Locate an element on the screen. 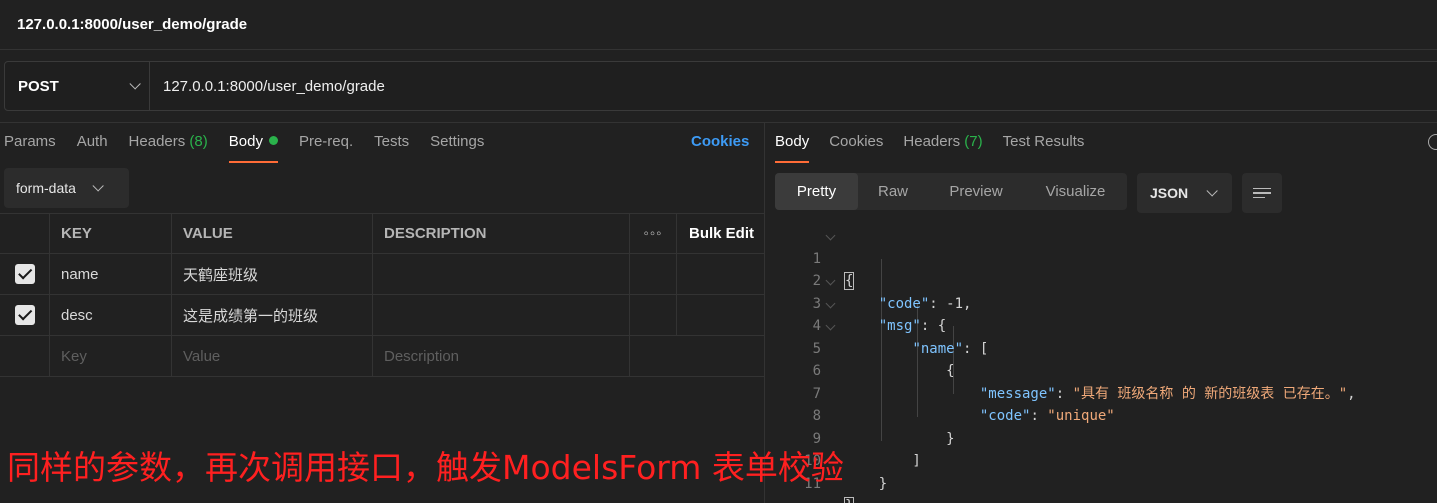  body-type-select: form-data is located at coordinates (66, 188).